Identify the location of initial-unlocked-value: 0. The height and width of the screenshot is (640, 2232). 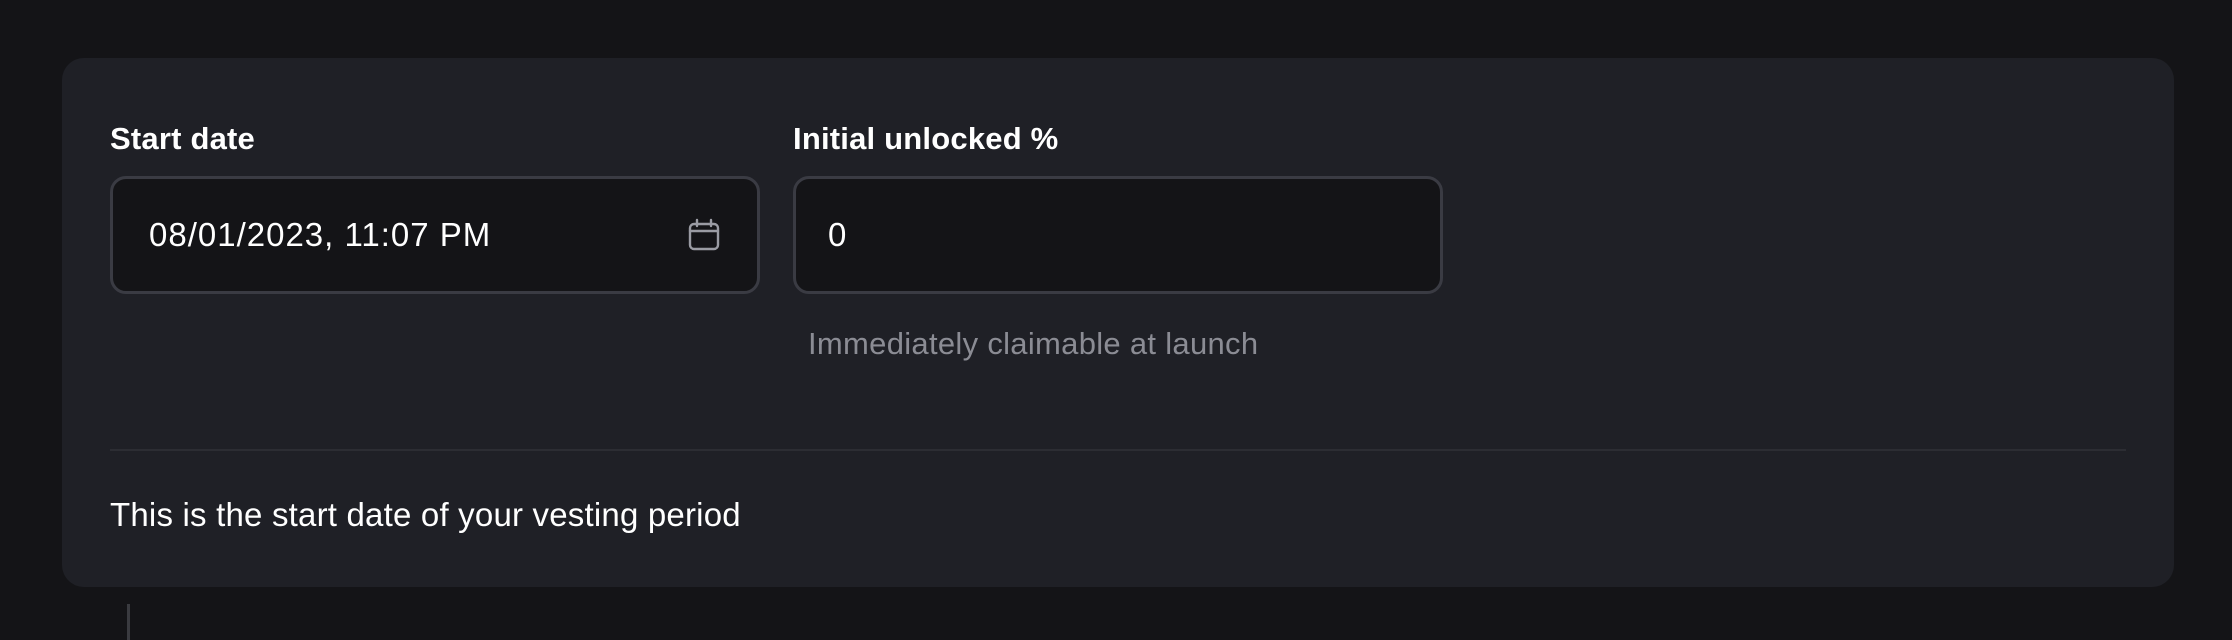
(1118, 235).